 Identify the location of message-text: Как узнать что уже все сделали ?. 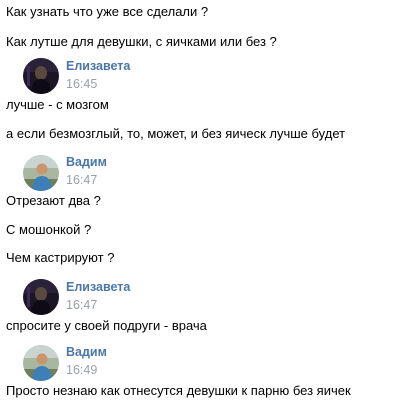
(107, 11).